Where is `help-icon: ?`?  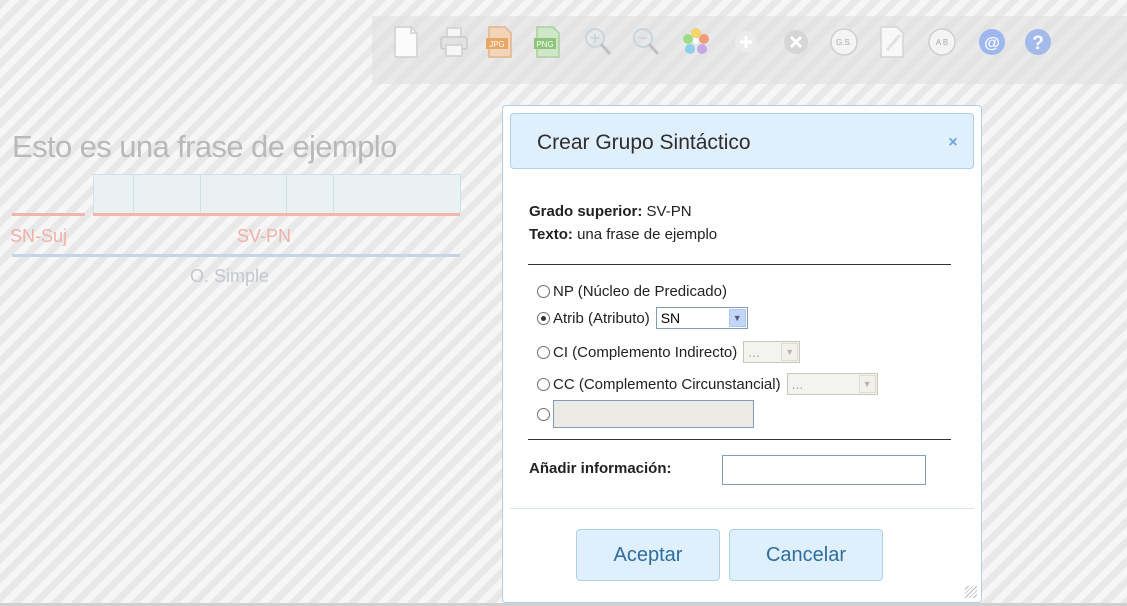
help-icon: ? is located at coordinates (1038, 42).